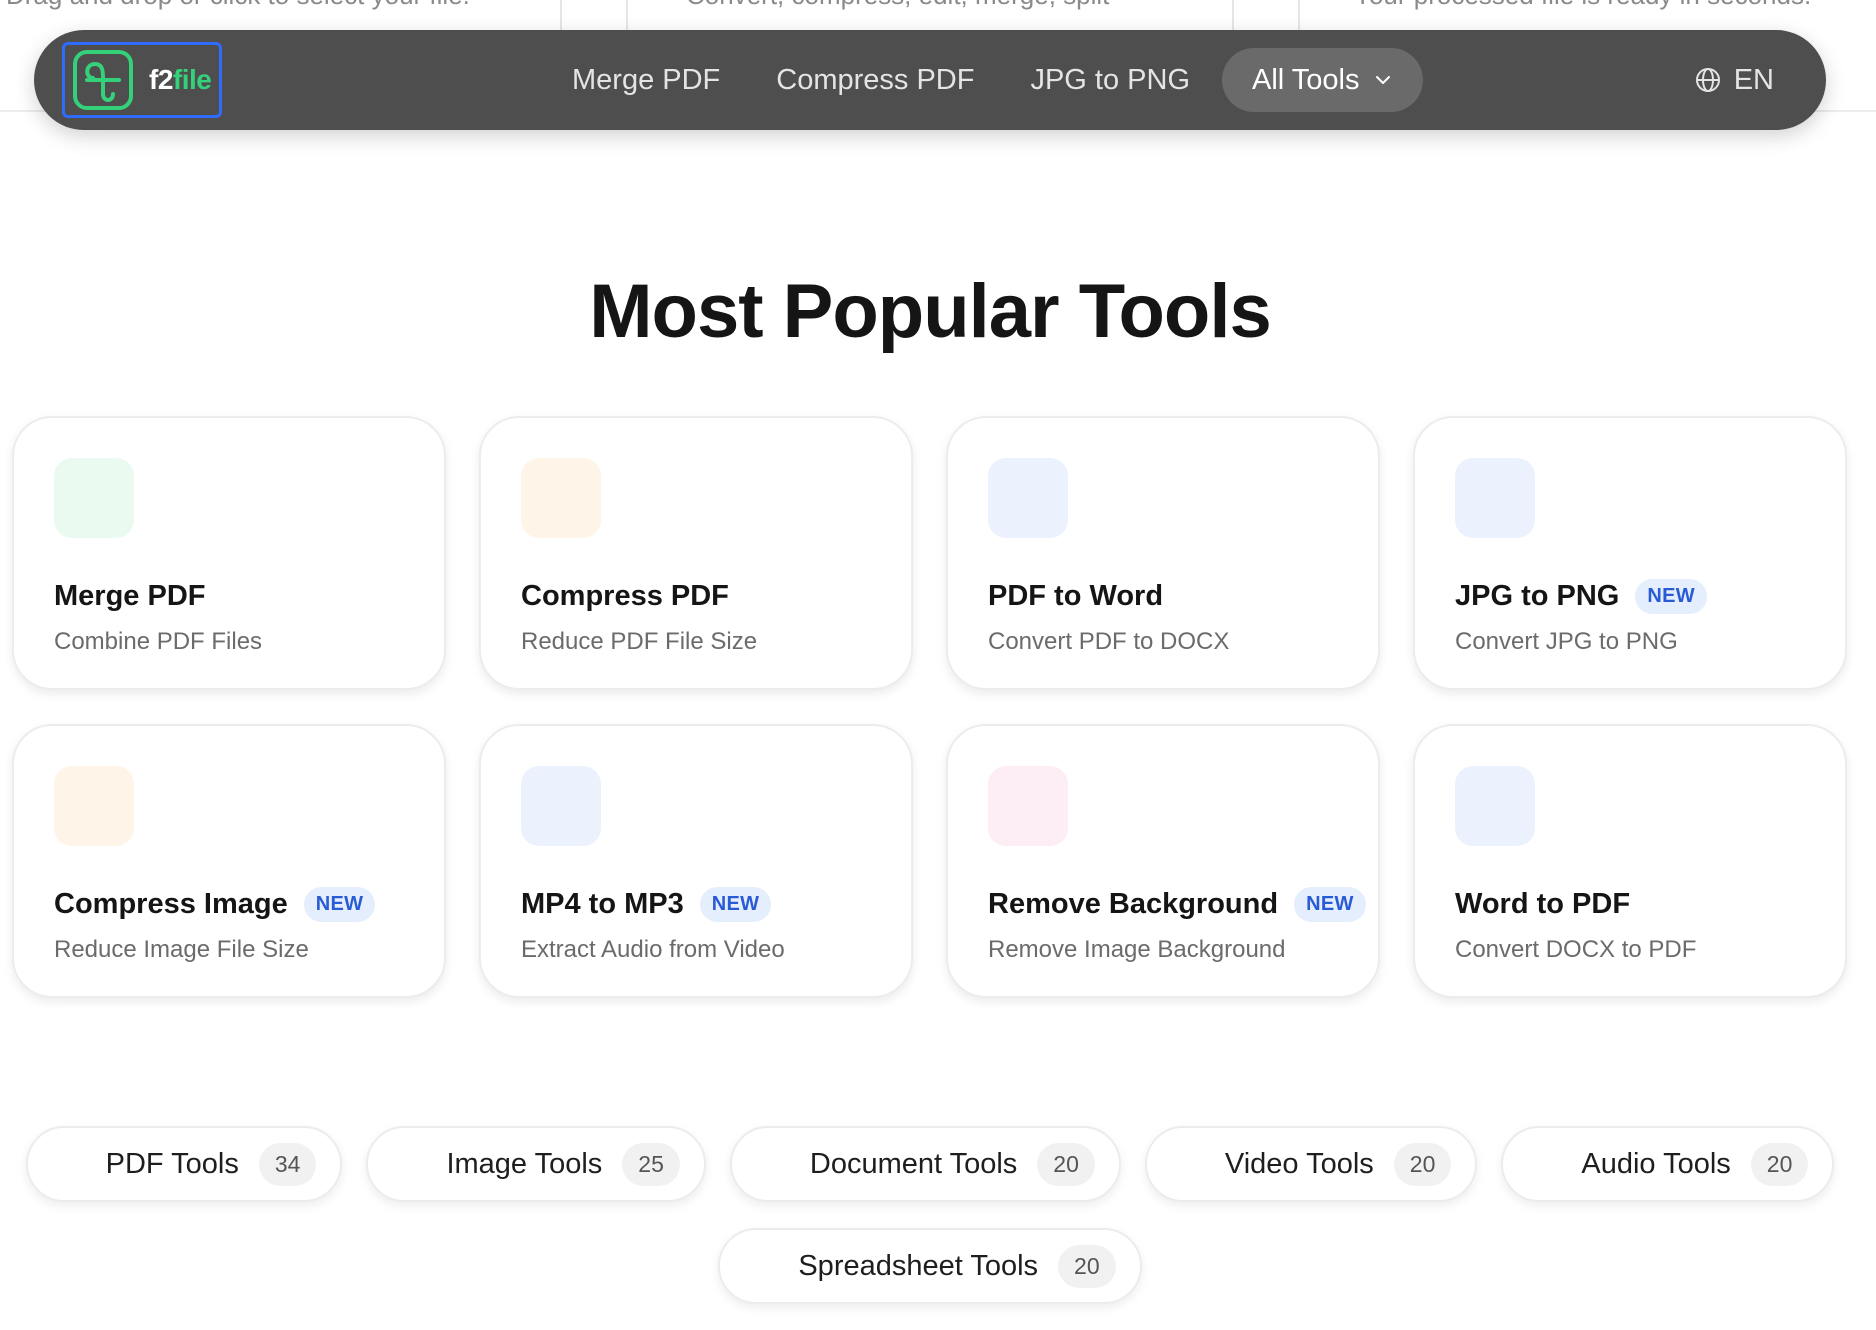 The image size is (1876, 1330). What do you see at coordinates (130, 595) in the screenshot?
I see `tool-card-title: Merge PDF` at bounding box center [130, 595].